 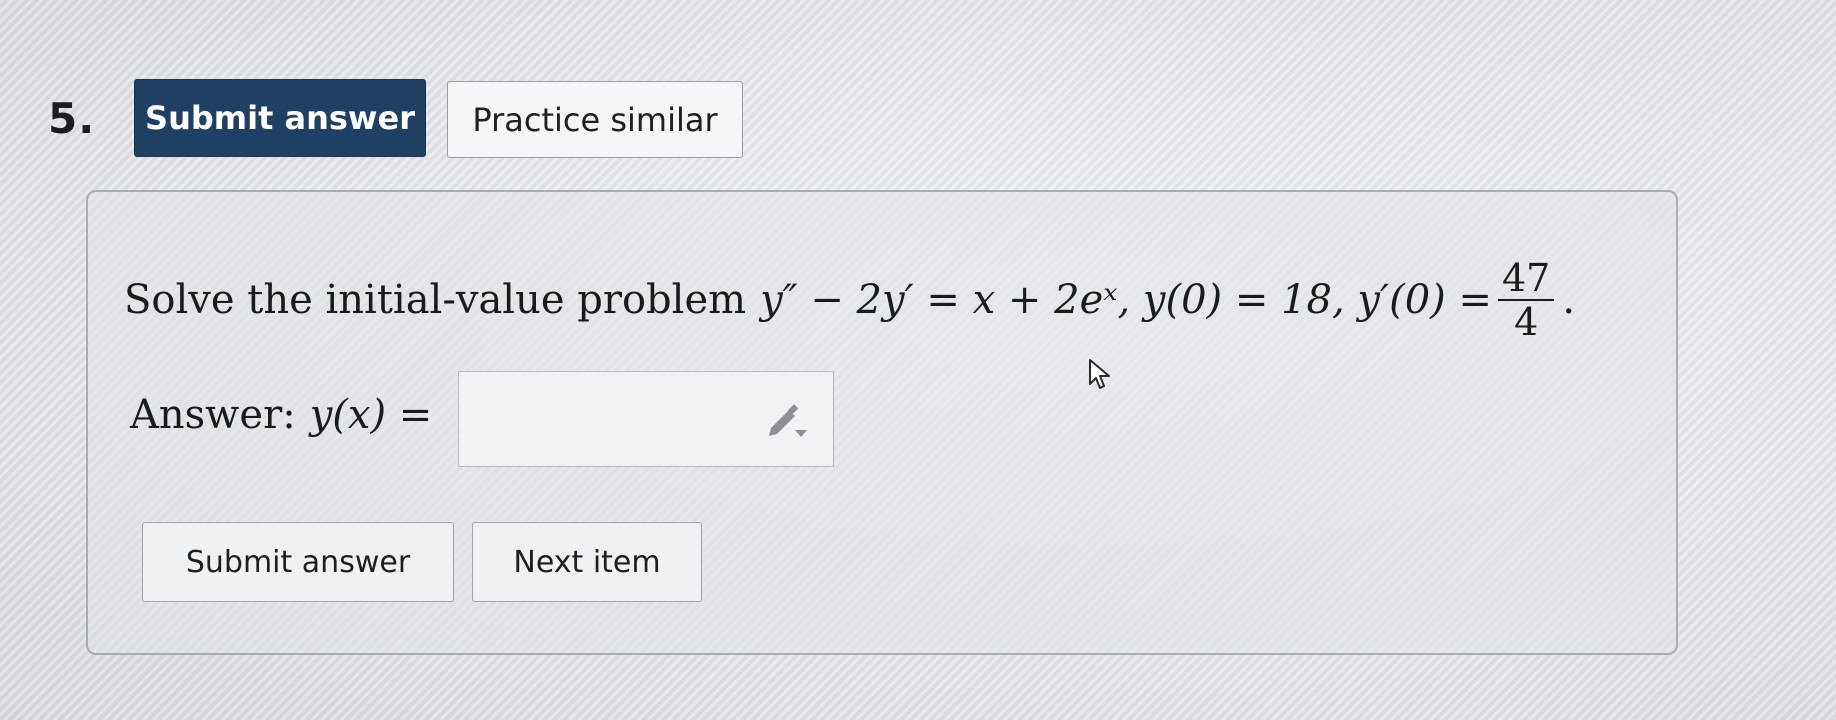 What do you see at coordinates (646, 419) in the screenshot?
I see `answer-input-field` at bounding box center [646, 419].